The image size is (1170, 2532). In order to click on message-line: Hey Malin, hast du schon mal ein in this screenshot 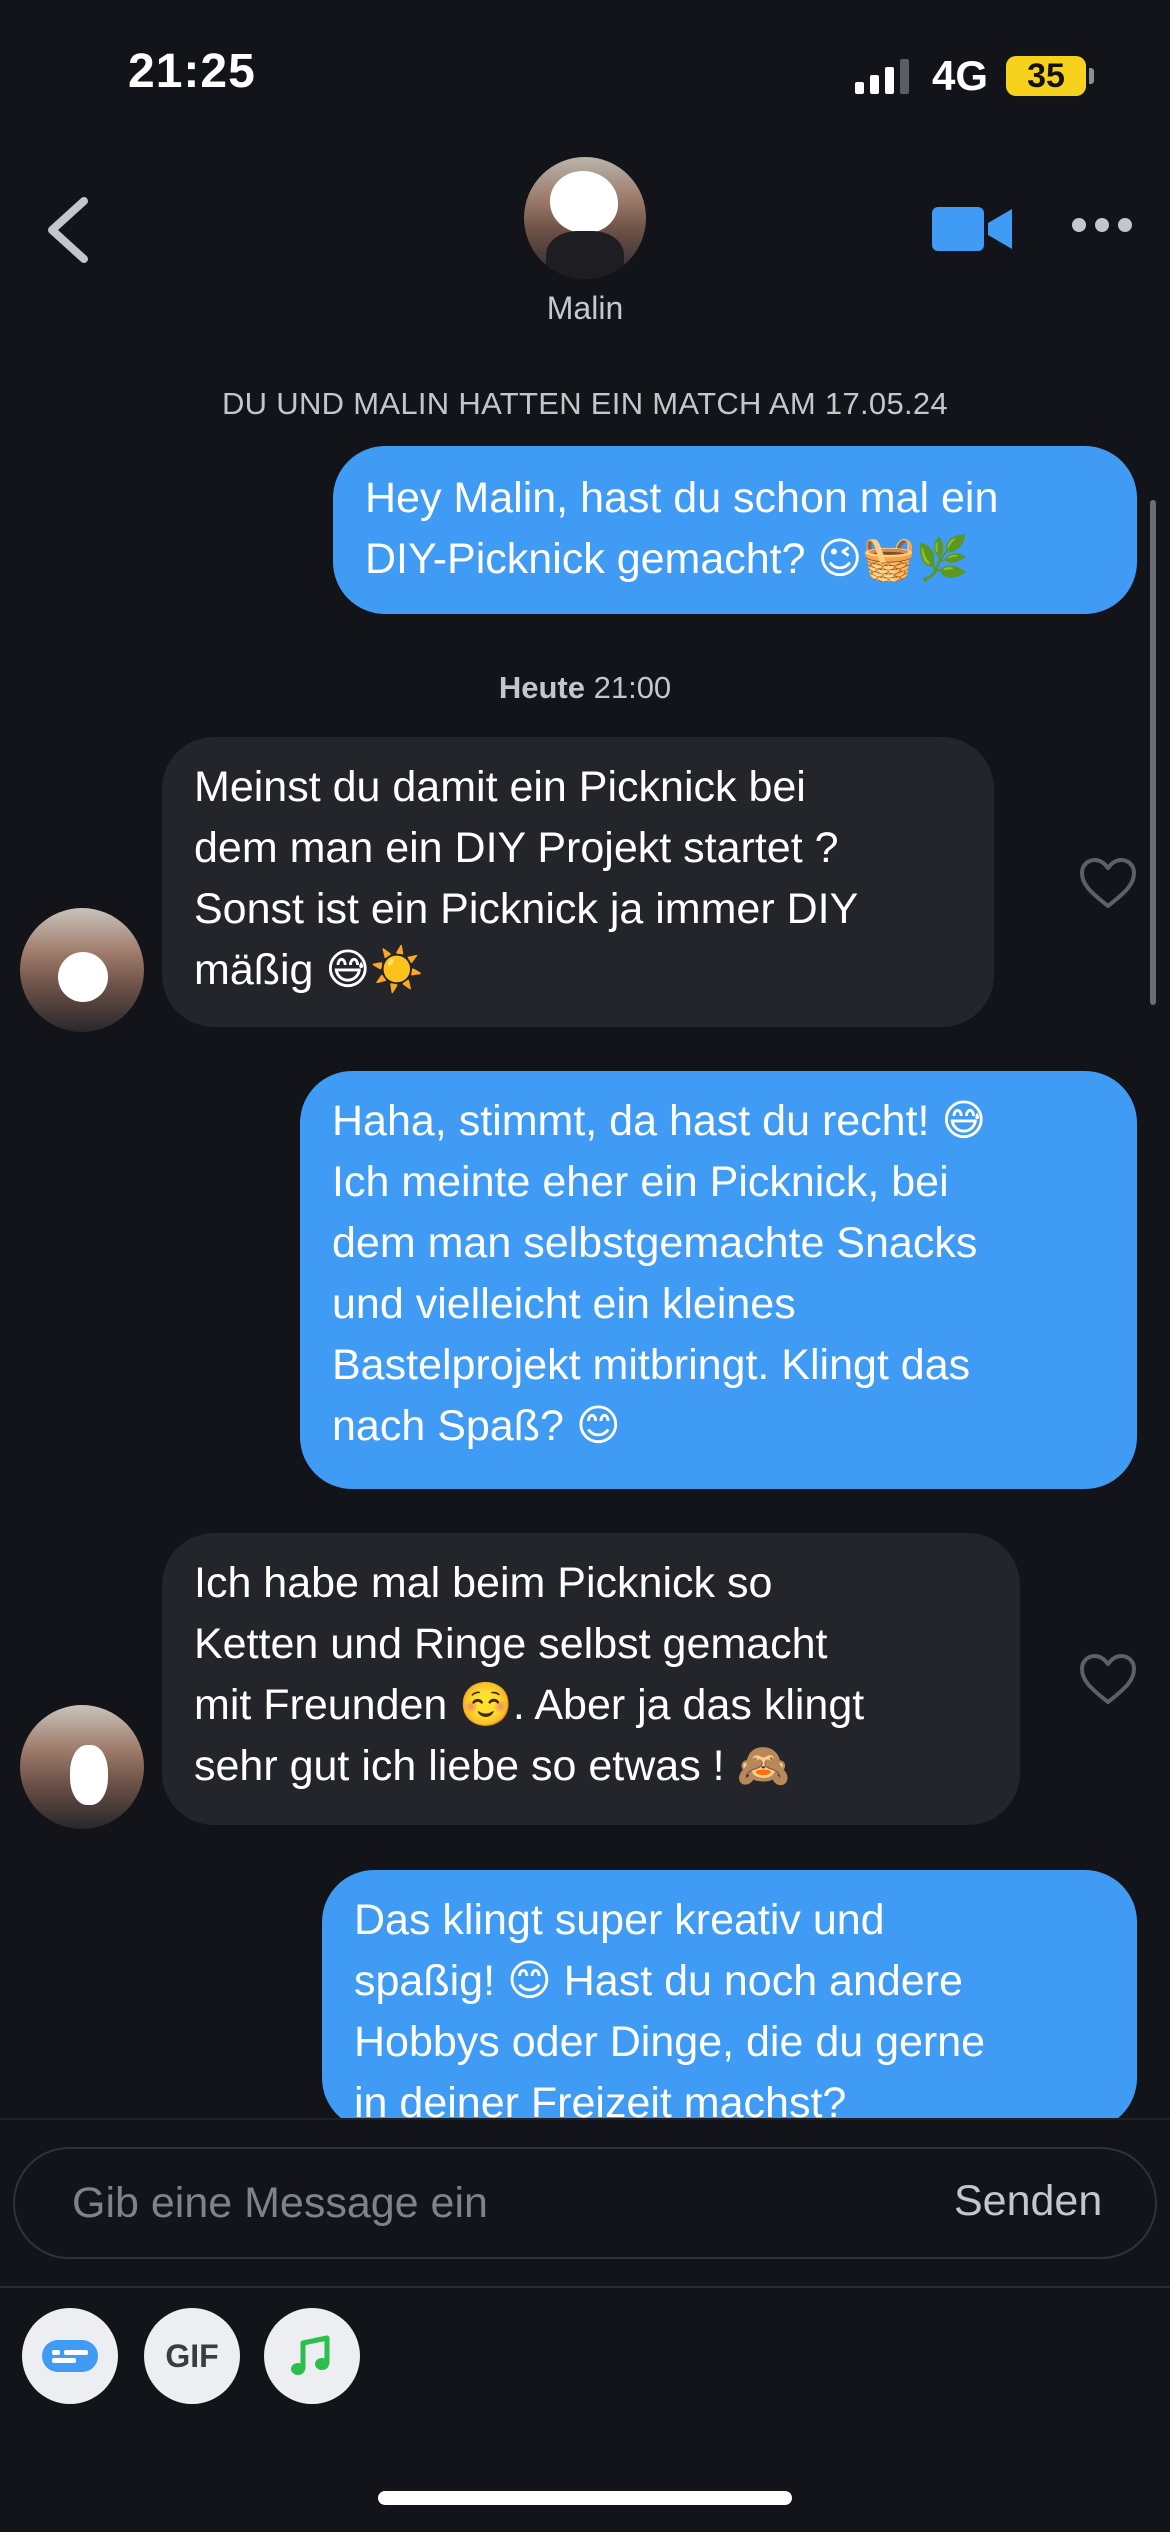, I will do `click(682, 498)`.